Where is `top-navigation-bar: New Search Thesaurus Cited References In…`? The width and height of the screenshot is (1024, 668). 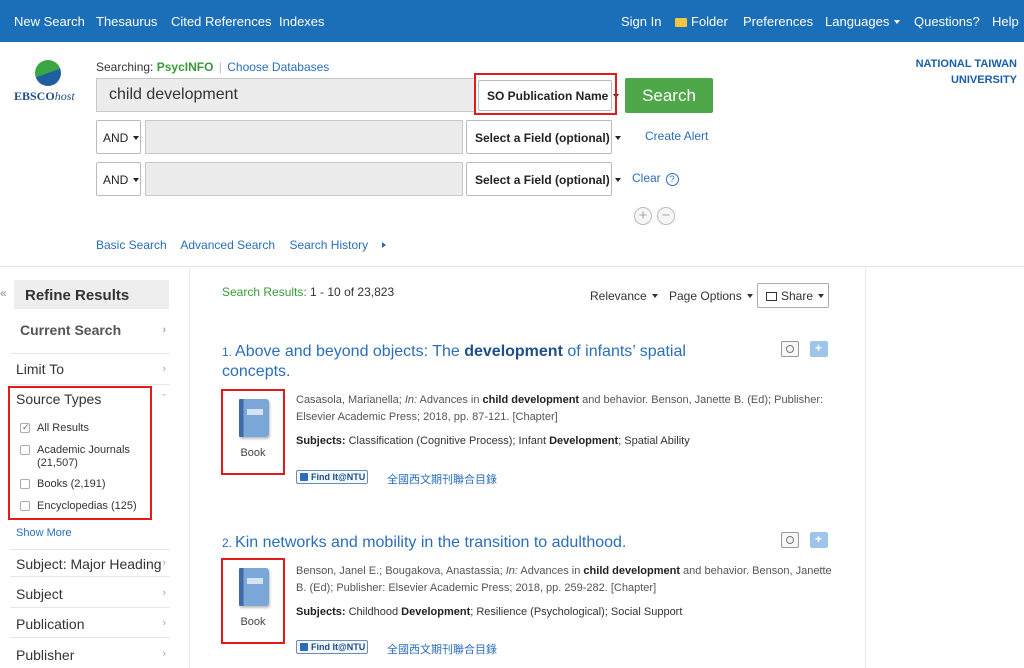 top-navigation-bar: New Search Thesaurus Cited References In… is located at coordinates (512, 21).